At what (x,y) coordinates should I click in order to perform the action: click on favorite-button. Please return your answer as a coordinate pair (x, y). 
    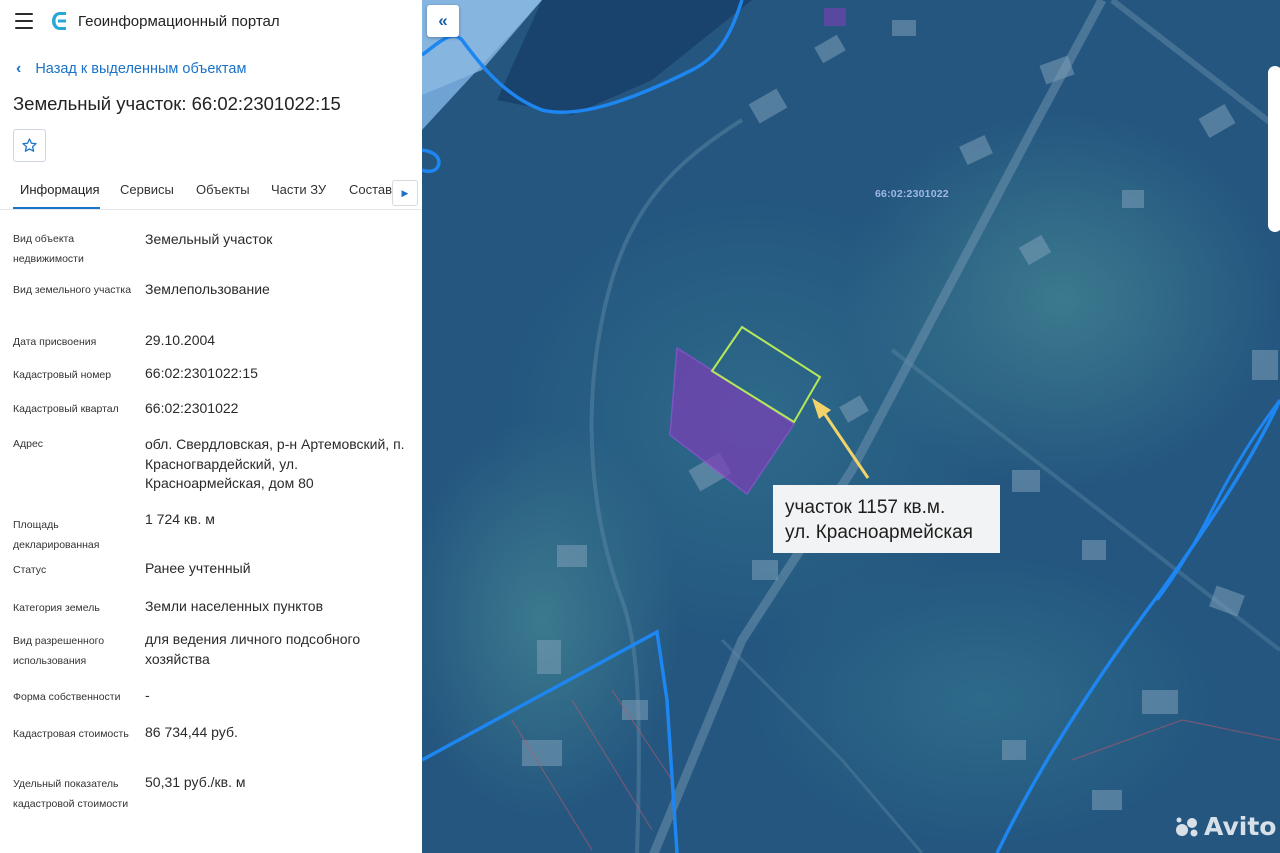
    Looking at the image, I should click on (29, 145).